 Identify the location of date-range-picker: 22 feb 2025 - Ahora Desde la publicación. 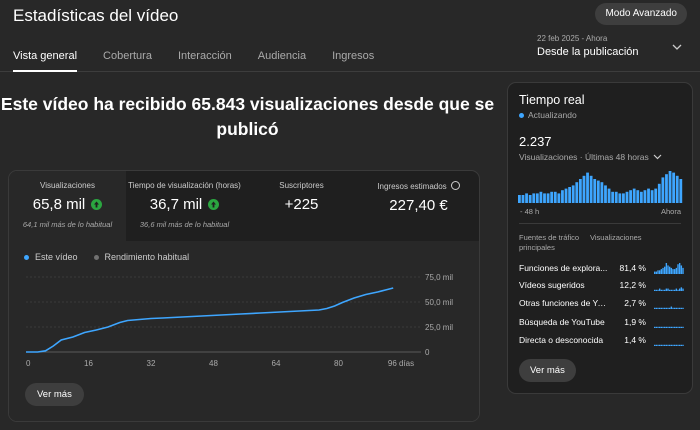
(612, 46).